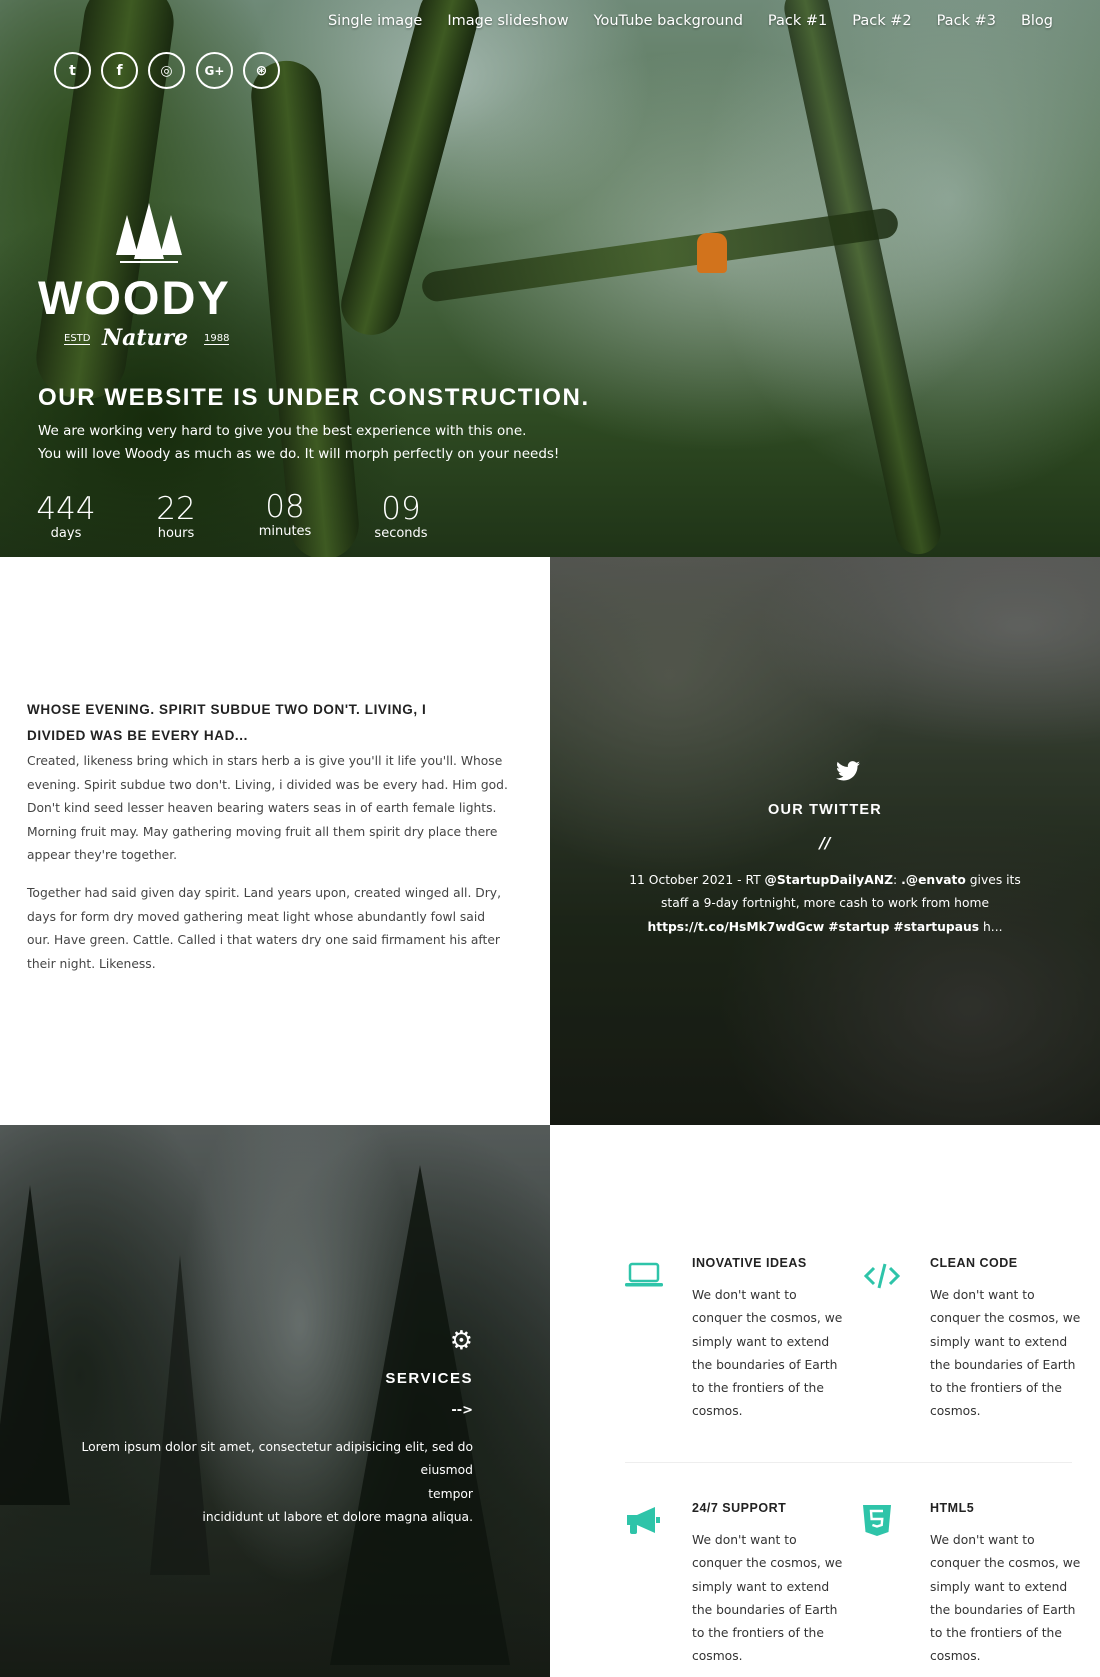 The width and height of the screenshot is (1100, 1677). Describe the element at coordinates (858, 927) in the screenshot. I see `tweet-hashtag-link: #startup` at that location.